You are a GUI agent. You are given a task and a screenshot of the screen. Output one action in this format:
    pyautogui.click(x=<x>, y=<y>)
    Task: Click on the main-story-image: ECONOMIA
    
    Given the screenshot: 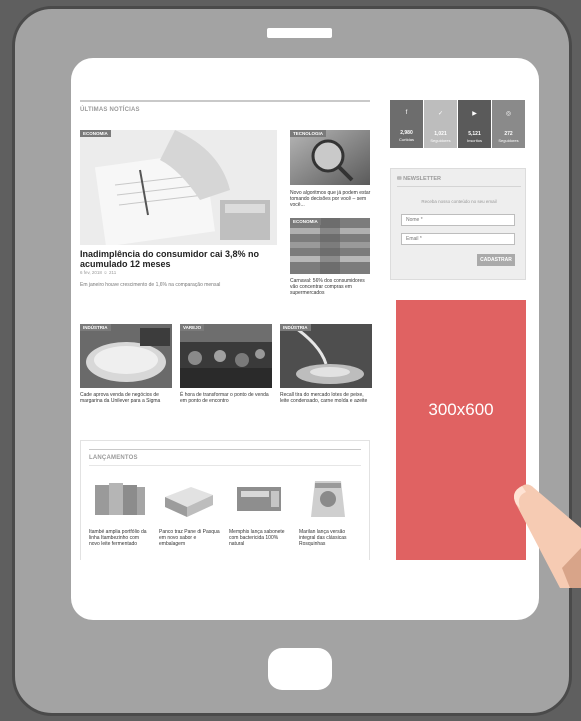 What is the action you would take?
    pyautogui.click(x=178, y=187)
    